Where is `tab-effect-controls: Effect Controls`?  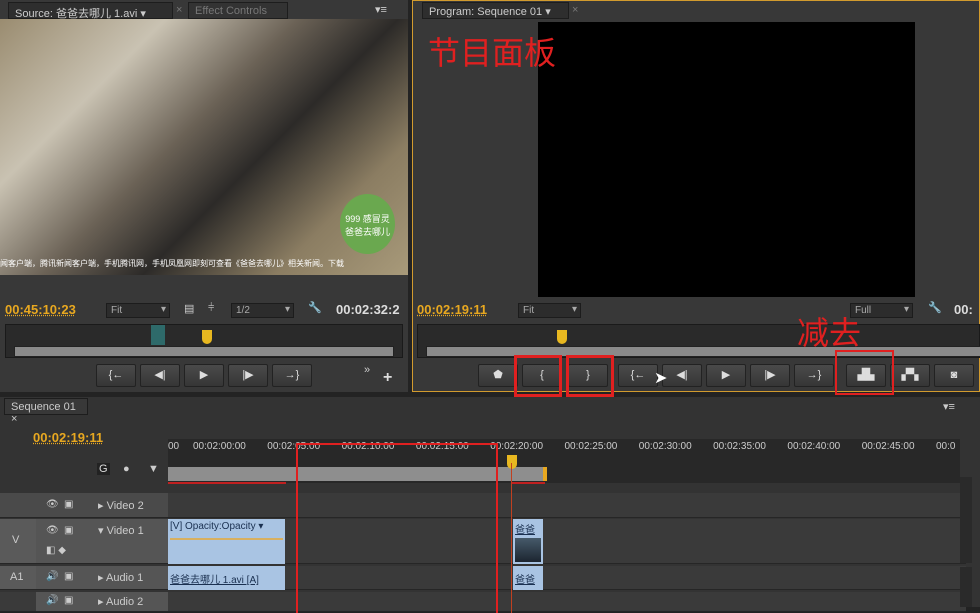
tab-effect-controls: Effect Controls is located at coordinates (238, 10).